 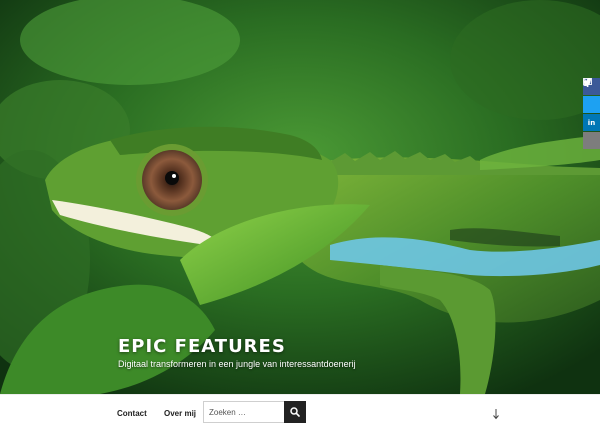 What do you see at coordinates (587, 81) in the screenshot?
I see `email-icon` at bounding box center [587, 81].